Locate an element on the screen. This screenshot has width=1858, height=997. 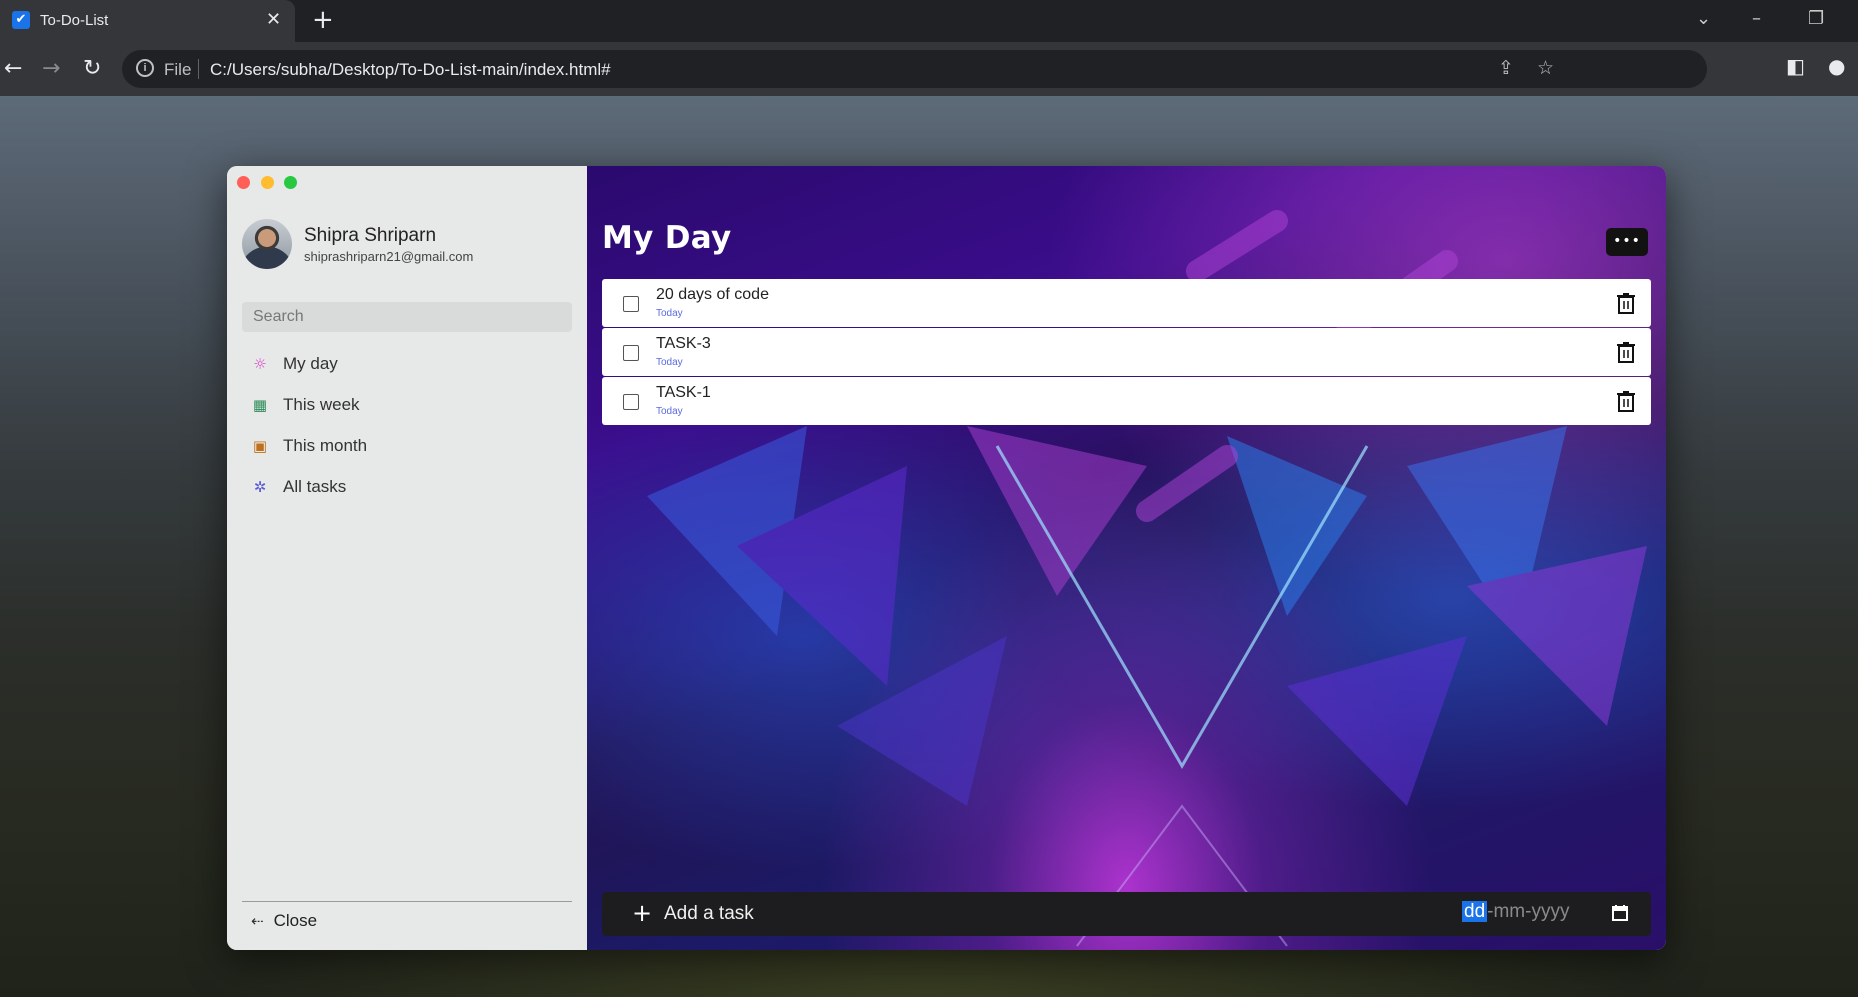
puzzle-icon: ✲ is located at coordinates (260, 487).